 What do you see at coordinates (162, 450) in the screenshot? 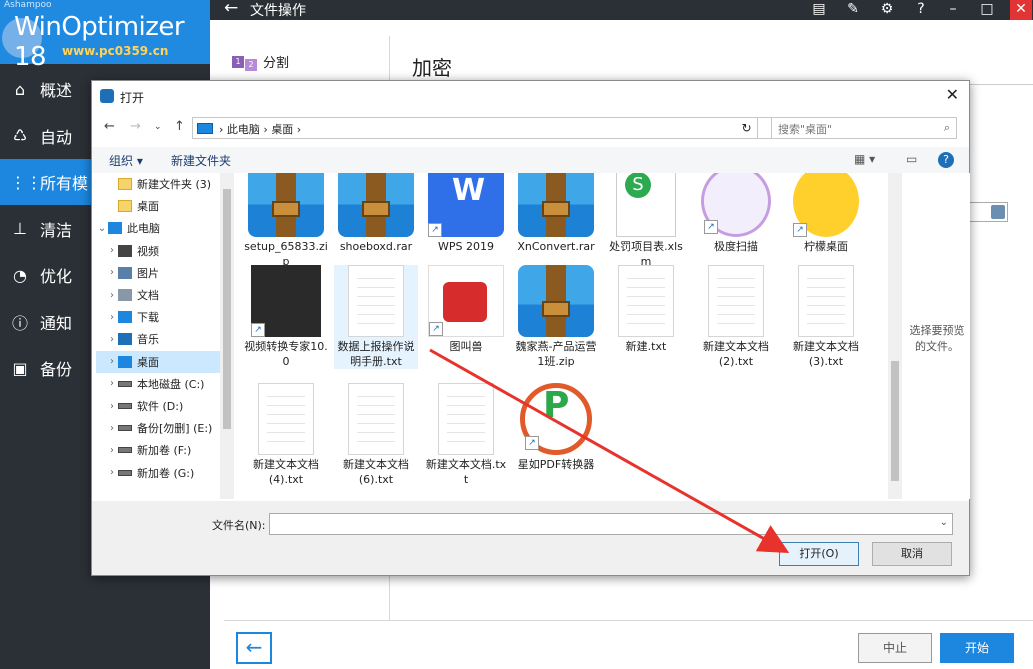
I see `tree-item: › 新加卷 (F:)` at bounding box center [162, 450].